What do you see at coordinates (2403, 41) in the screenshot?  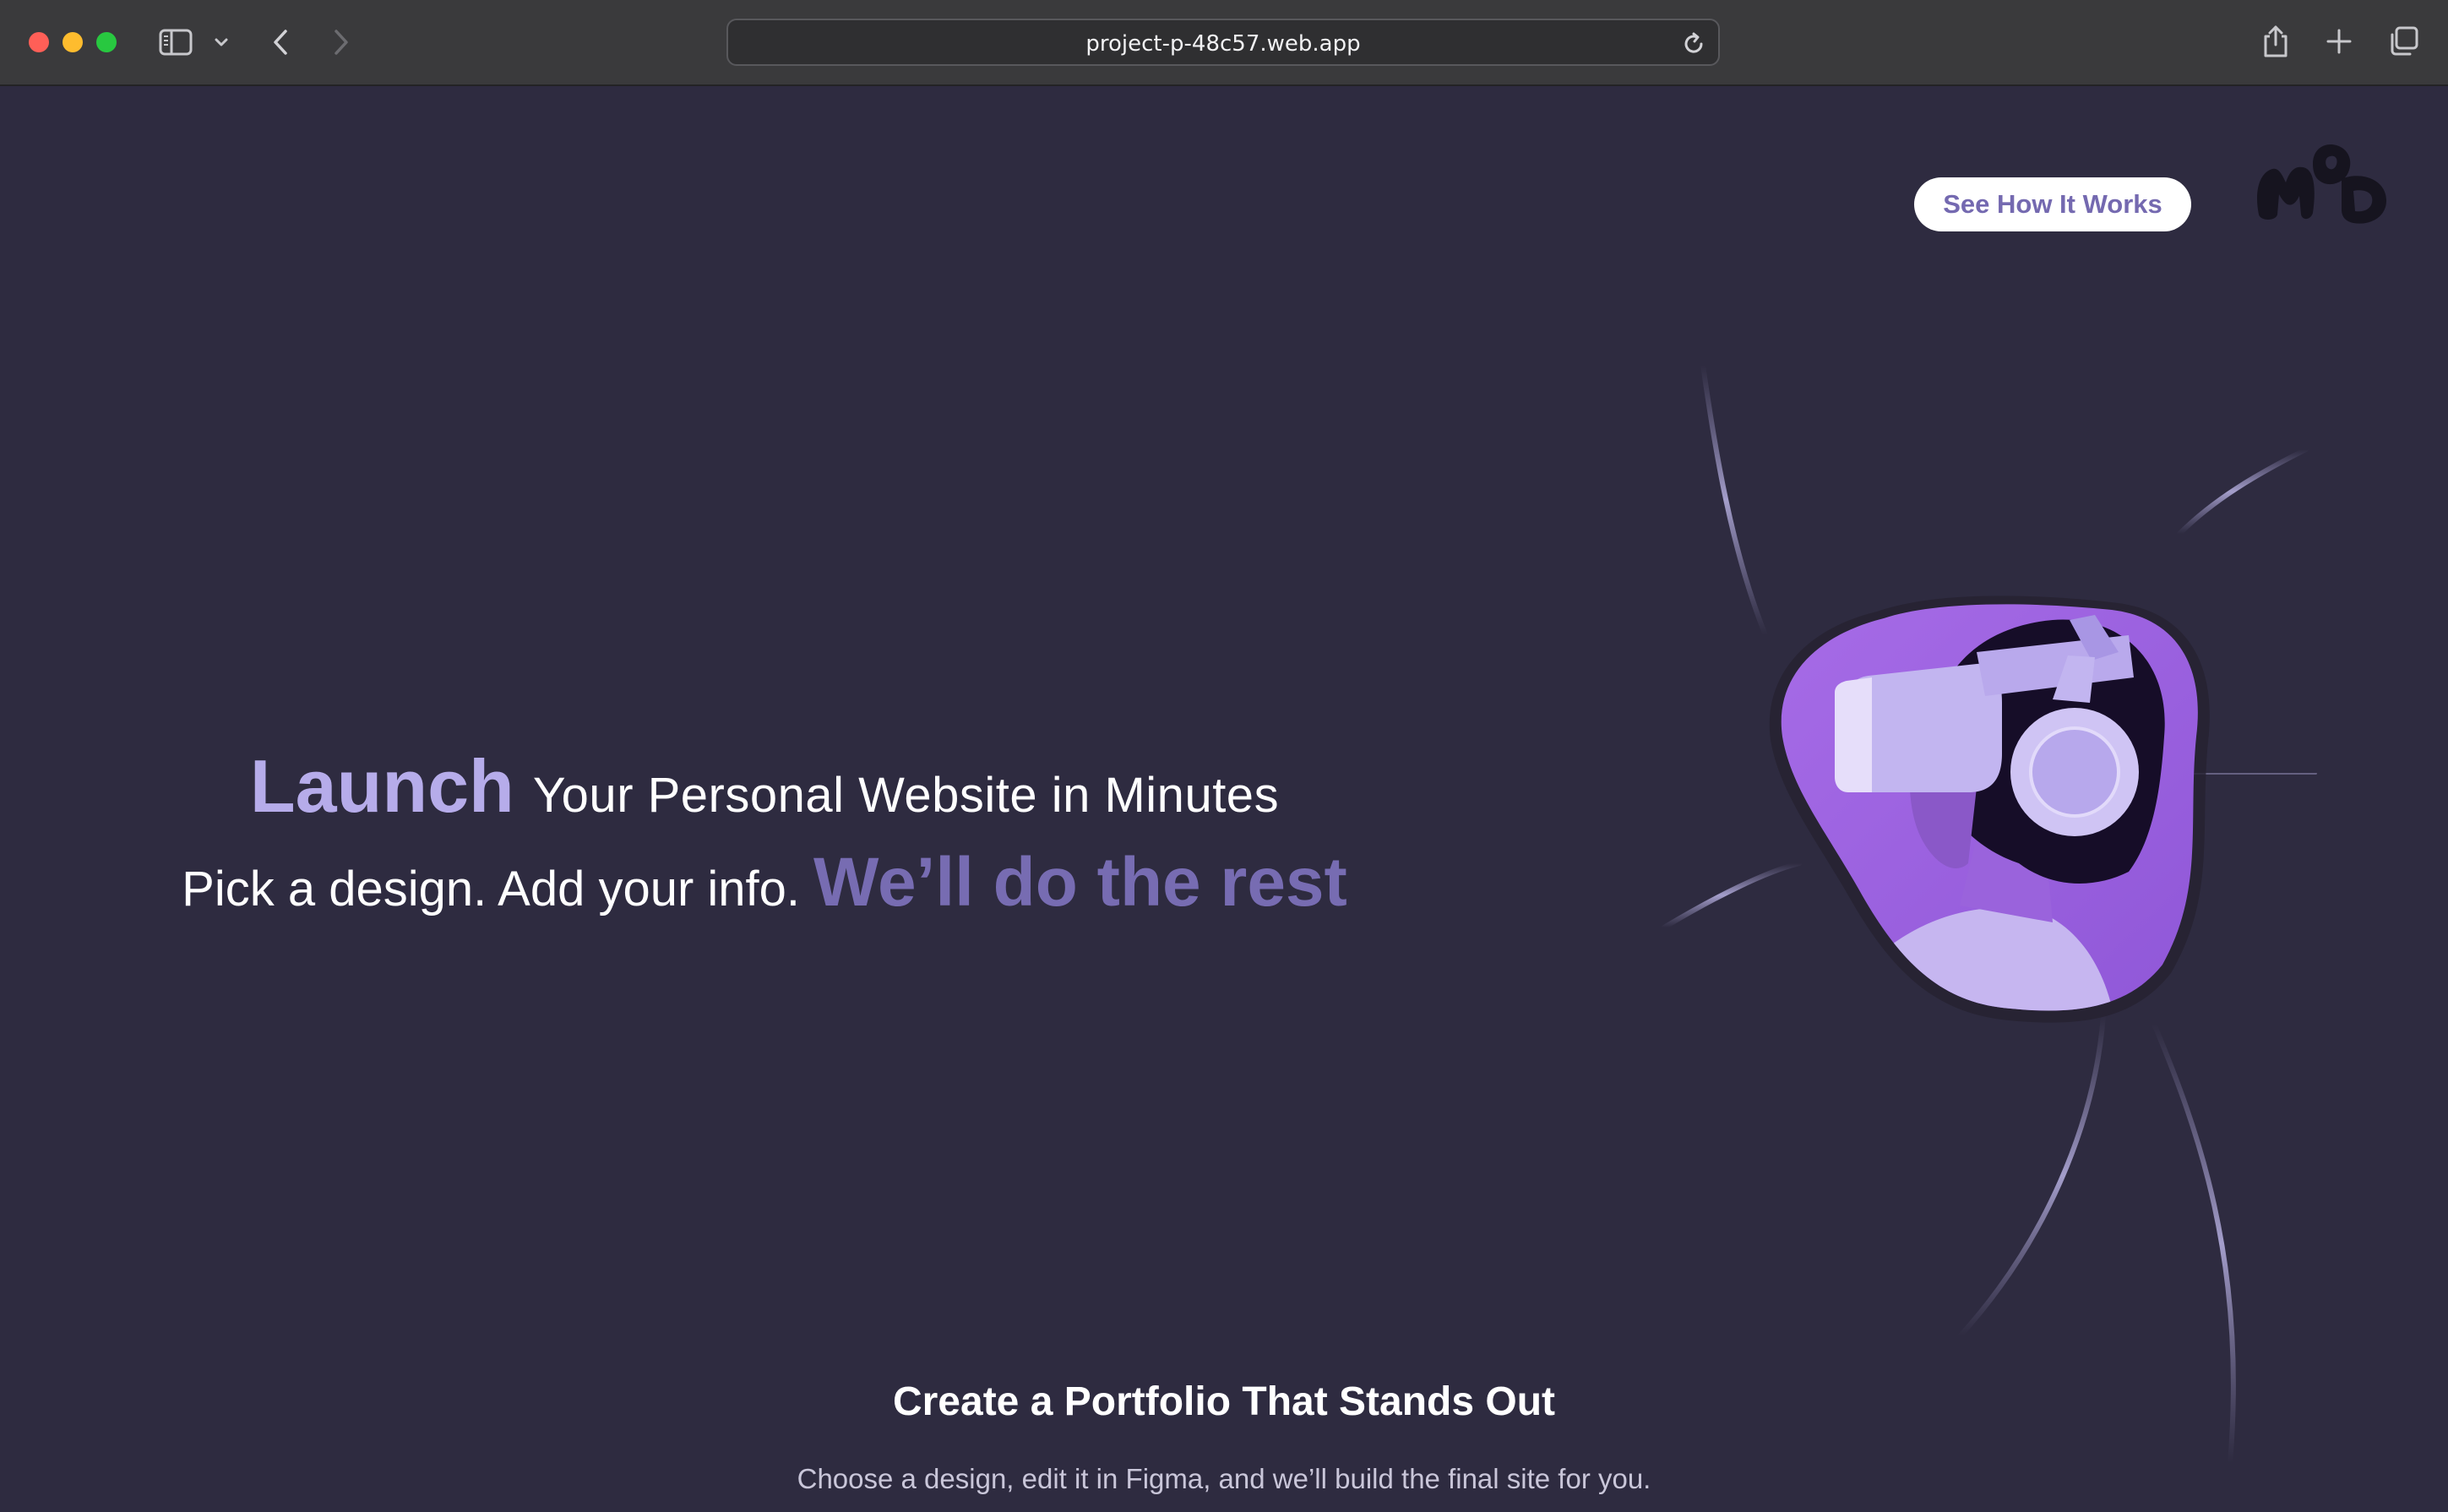 I see `tabs-overview-icon` at bounding box center [2403, 41].